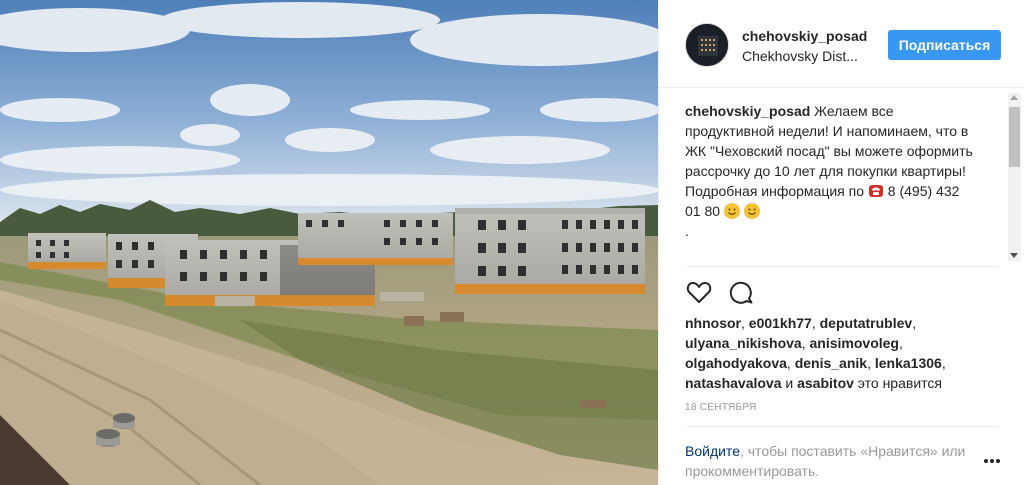  What do you see at coordinates (831, 363) in the screenshot?
I see `liker-username: denis_anik` at bounding box center [831, 363].